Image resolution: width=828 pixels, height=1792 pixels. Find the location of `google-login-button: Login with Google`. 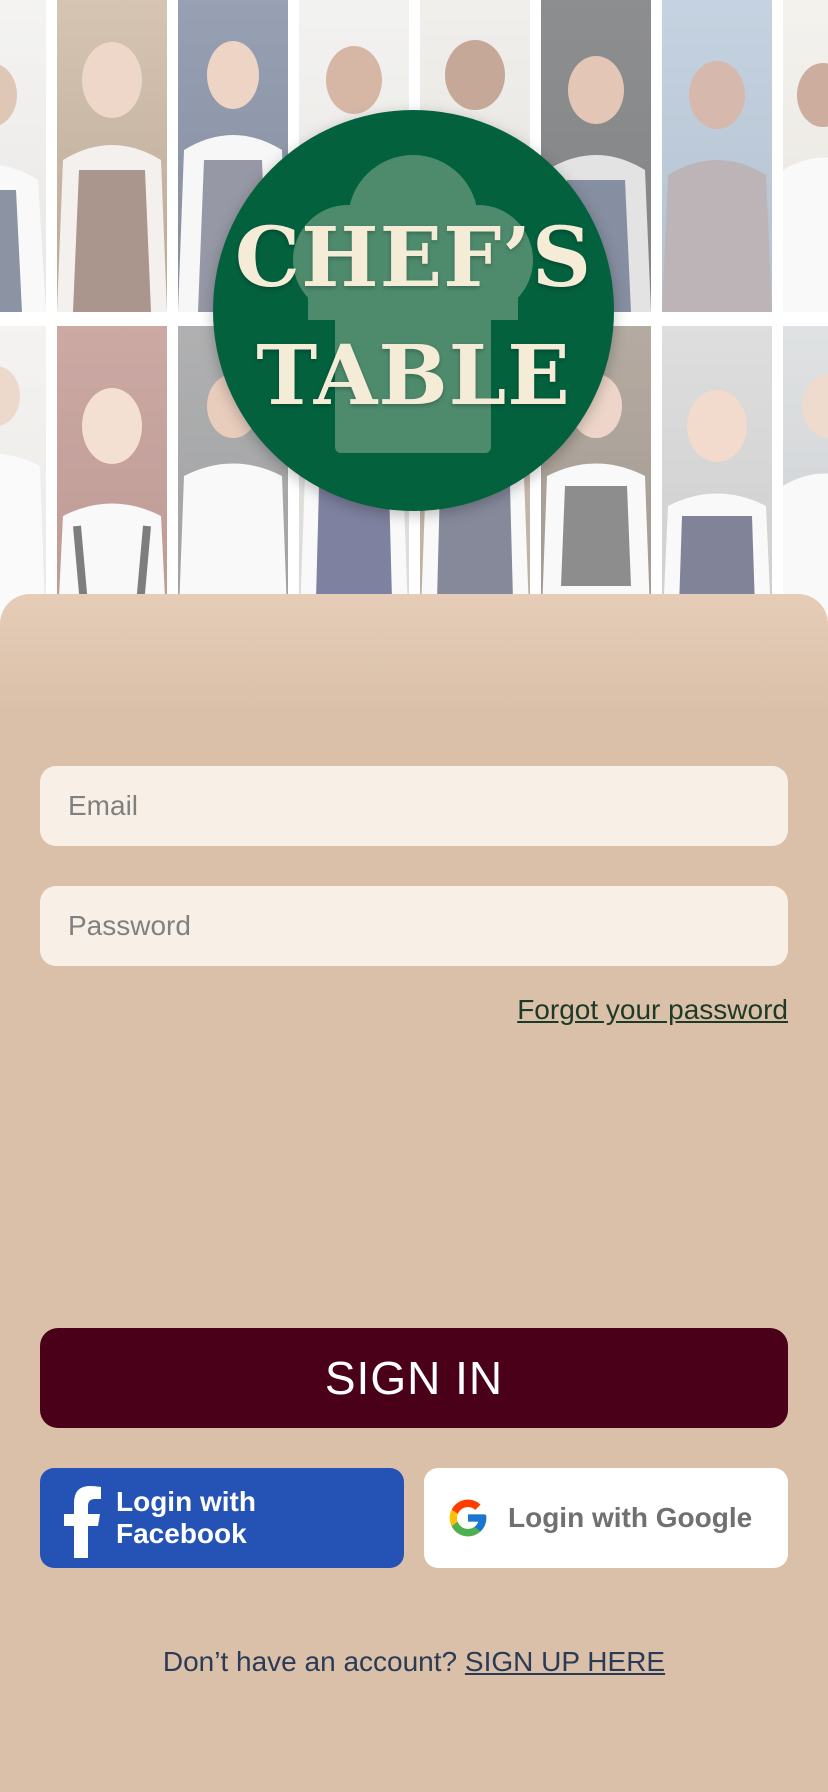

google-login-button: Login with Google is located at coordinates (606, 1518).